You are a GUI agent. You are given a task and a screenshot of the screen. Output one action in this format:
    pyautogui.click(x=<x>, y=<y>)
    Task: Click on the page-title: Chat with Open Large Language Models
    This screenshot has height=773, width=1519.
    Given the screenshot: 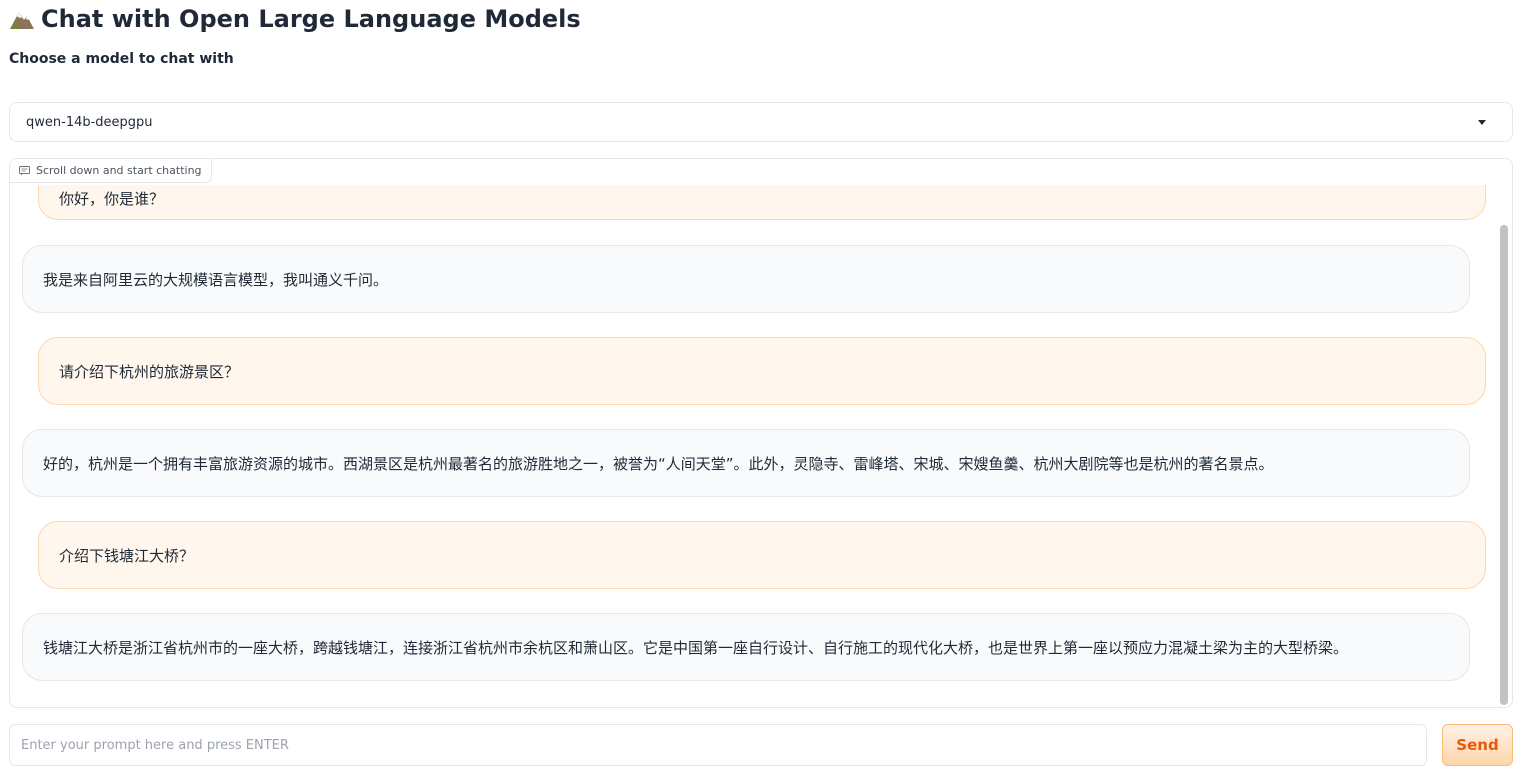 What is the action you would take?
    pyautogui.click(x=295, y=19)
    